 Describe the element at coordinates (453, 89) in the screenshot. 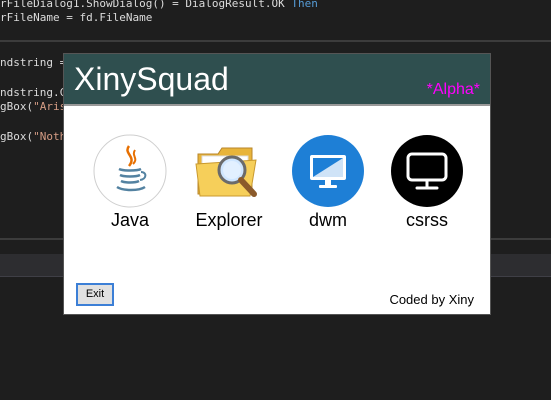

I see `alpha-badge: *Alpha*` at that location.